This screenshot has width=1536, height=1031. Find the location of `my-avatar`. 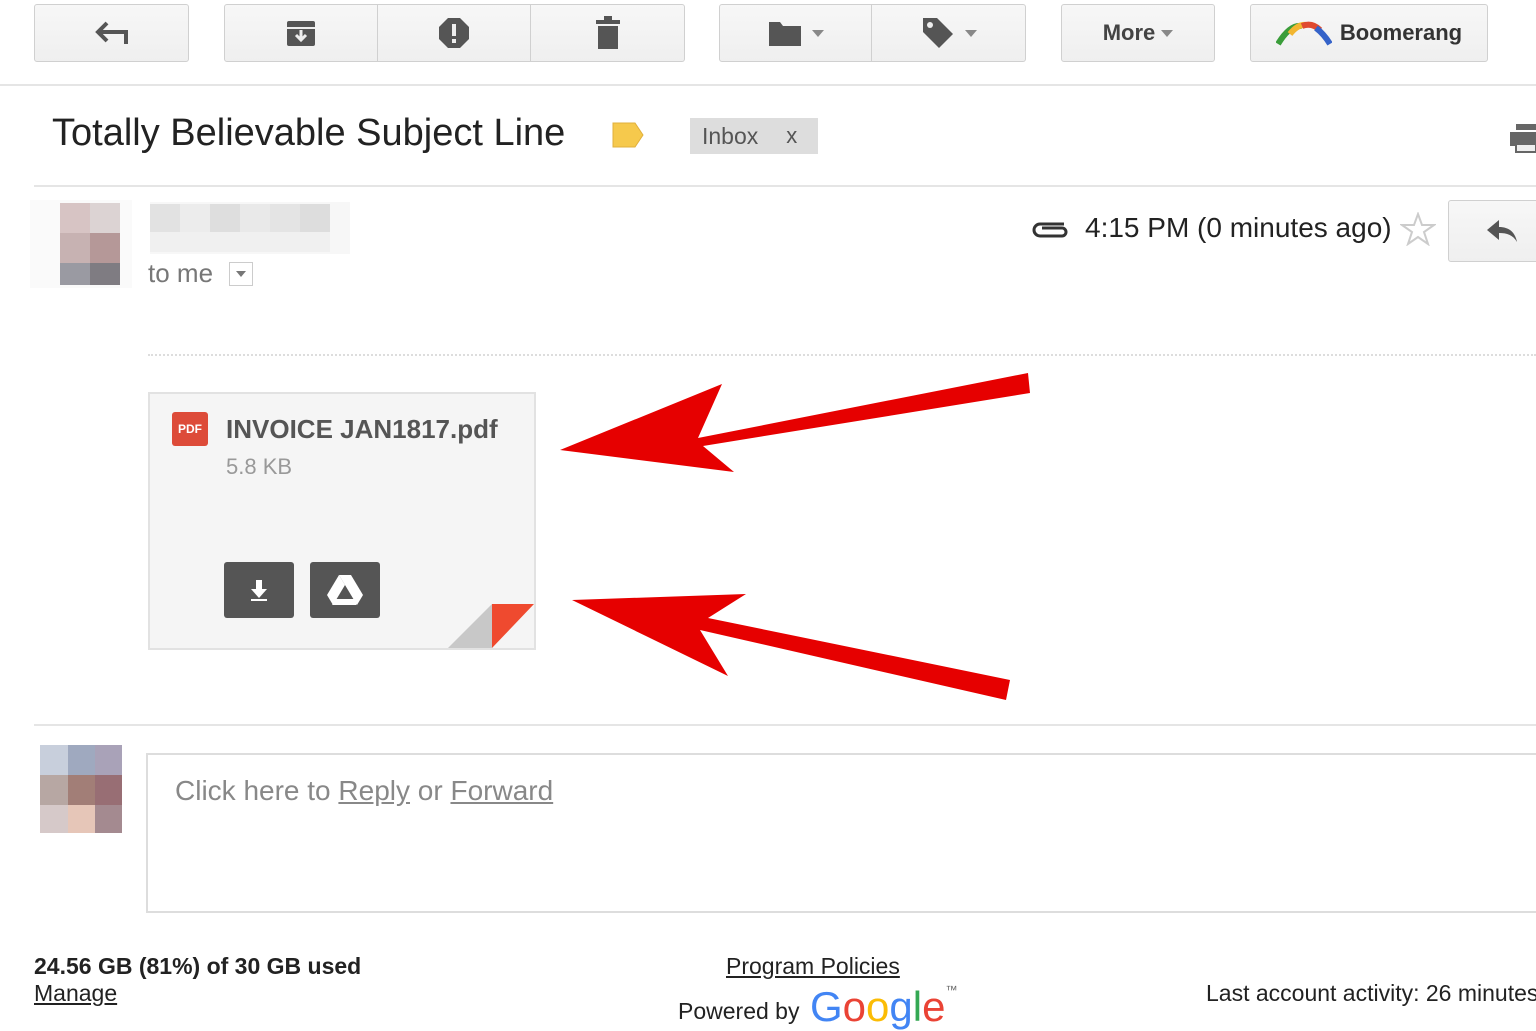

my-avatar is located at coordinates (81, 789).